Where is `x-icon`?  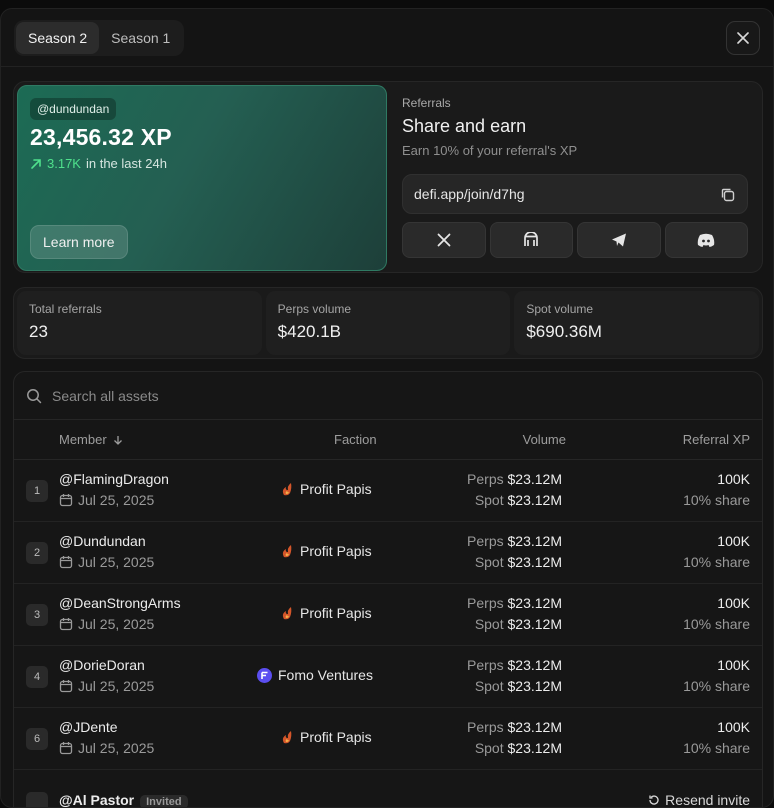
x-icon is located at coordinates (444, 240).